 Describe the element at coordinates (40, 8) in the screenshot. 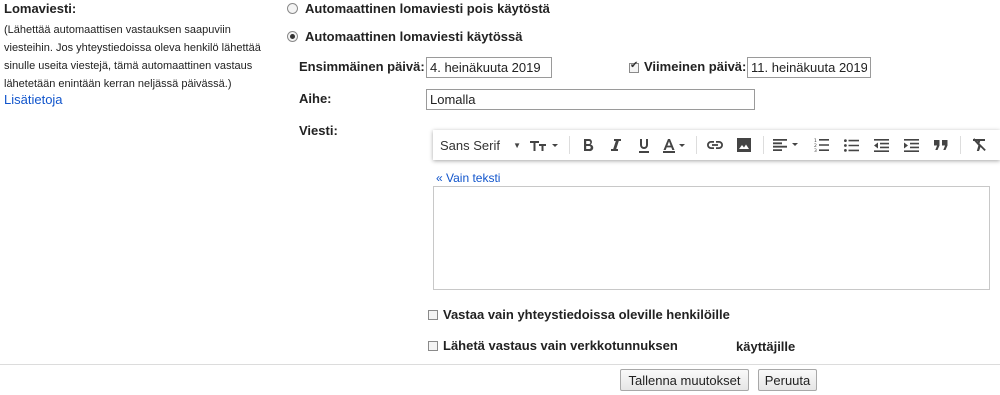

I see `vacation-responder-title: Lomaviesti:` at that location.